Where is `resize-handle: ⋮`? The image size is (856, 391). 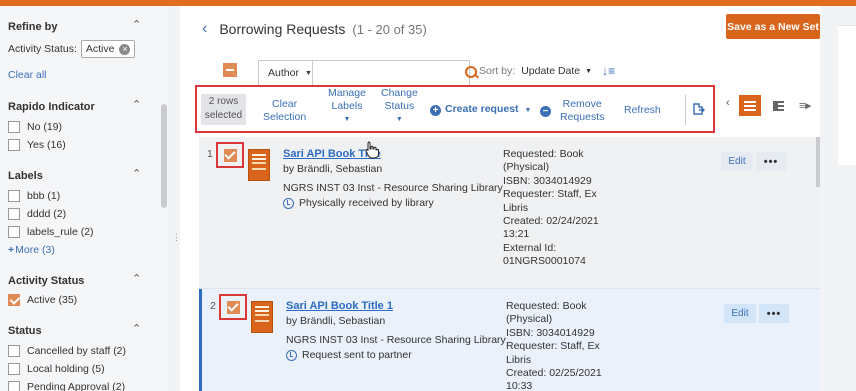
resize-handle: ⋮ is located at coordinates (176, 242).